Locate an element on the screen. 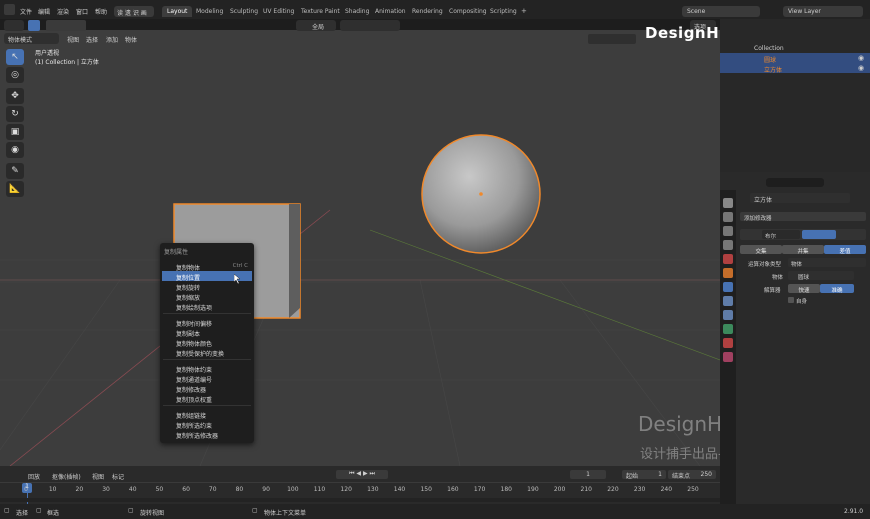  annotate-tool: ✎ is located at coordinates (15, 171).